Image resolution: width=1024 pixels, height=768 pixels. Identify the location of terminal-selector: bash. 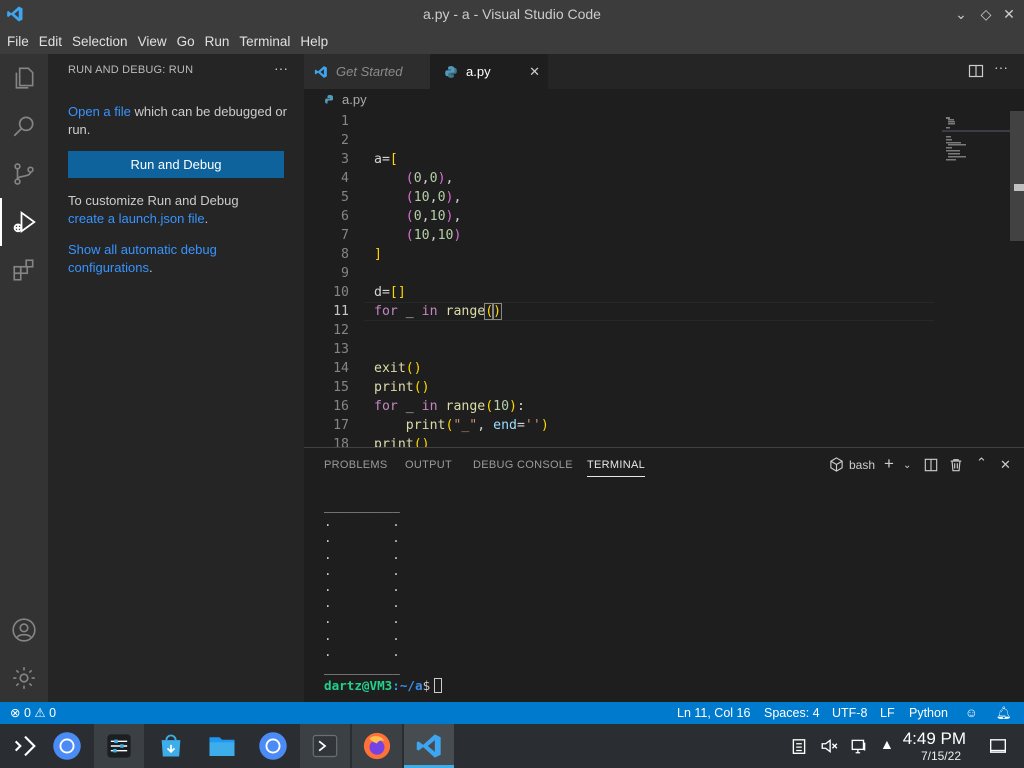
(852, 464).